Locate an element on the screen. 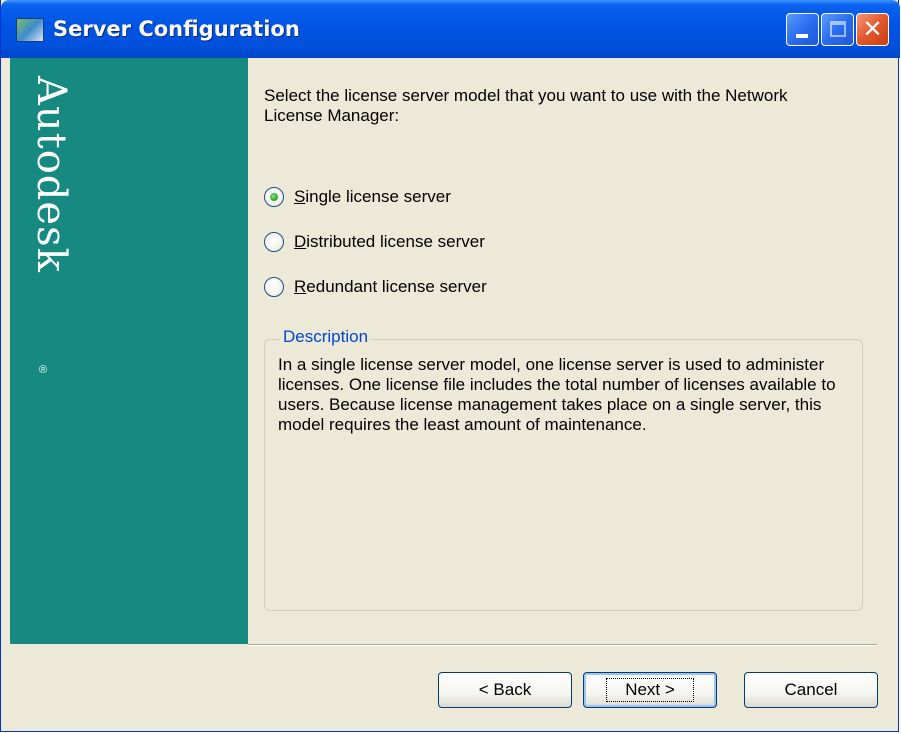 This screenshot has height=734, width=901. cancel-button: Cancel is located at coordinates (811, 690).